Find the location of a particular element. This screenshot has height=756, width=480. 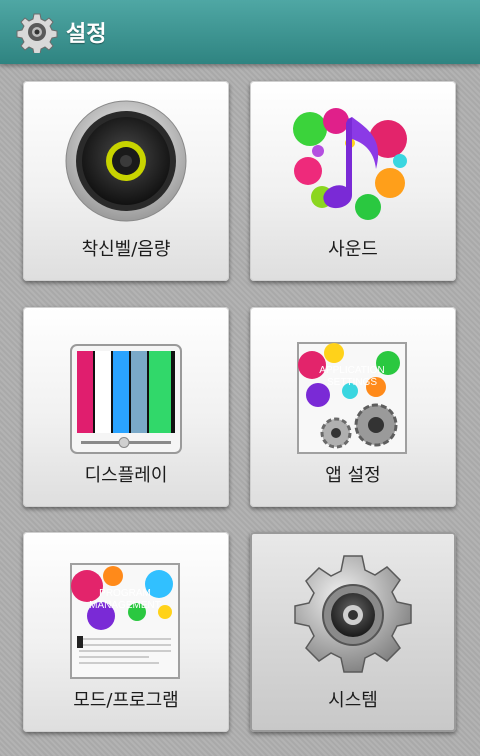

app-settings-icon: APPLICATION SETTINGS is located at coordinates (352, 398).